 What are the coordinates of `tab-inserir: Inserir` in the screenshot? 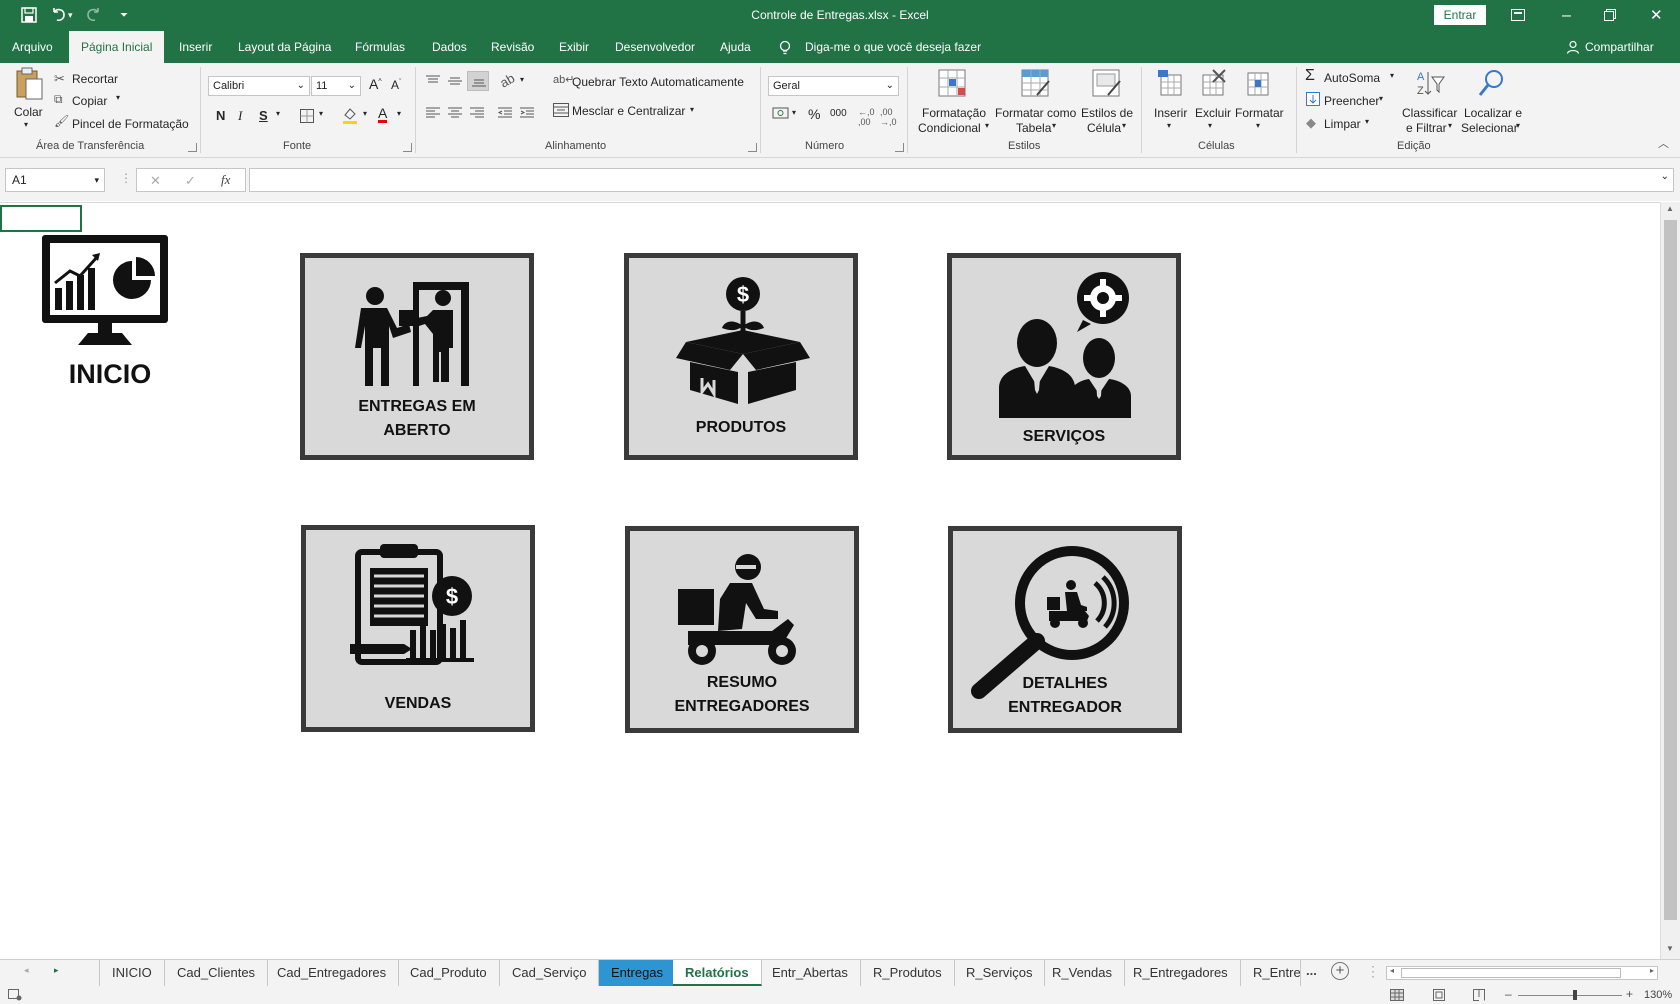 It's located at (195, 47).